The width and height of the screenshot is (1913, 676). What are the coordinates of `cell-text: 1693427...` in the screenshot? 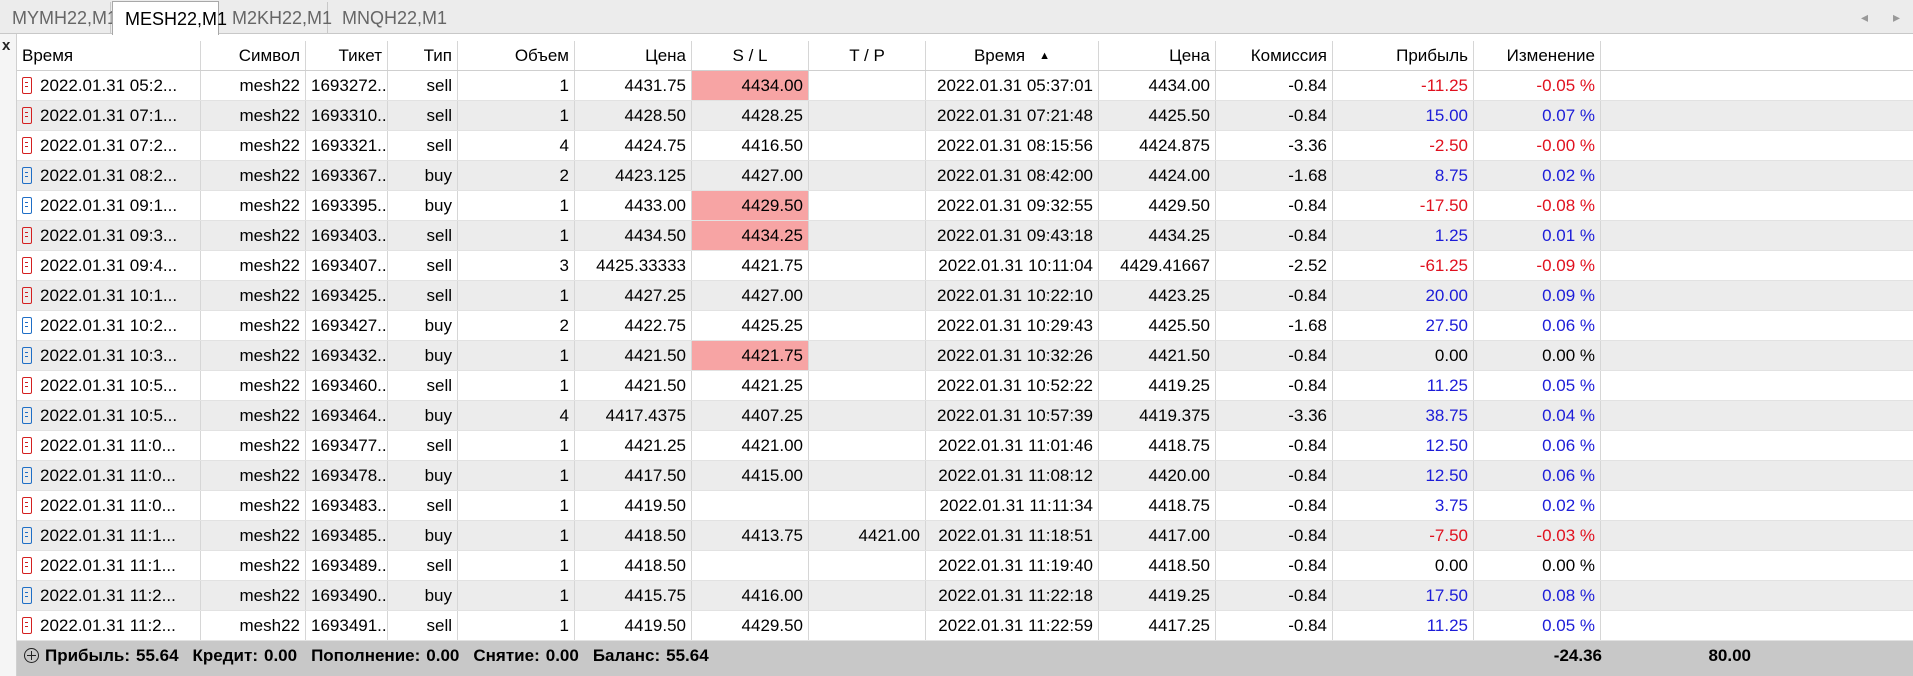 It's located at (349, 325).